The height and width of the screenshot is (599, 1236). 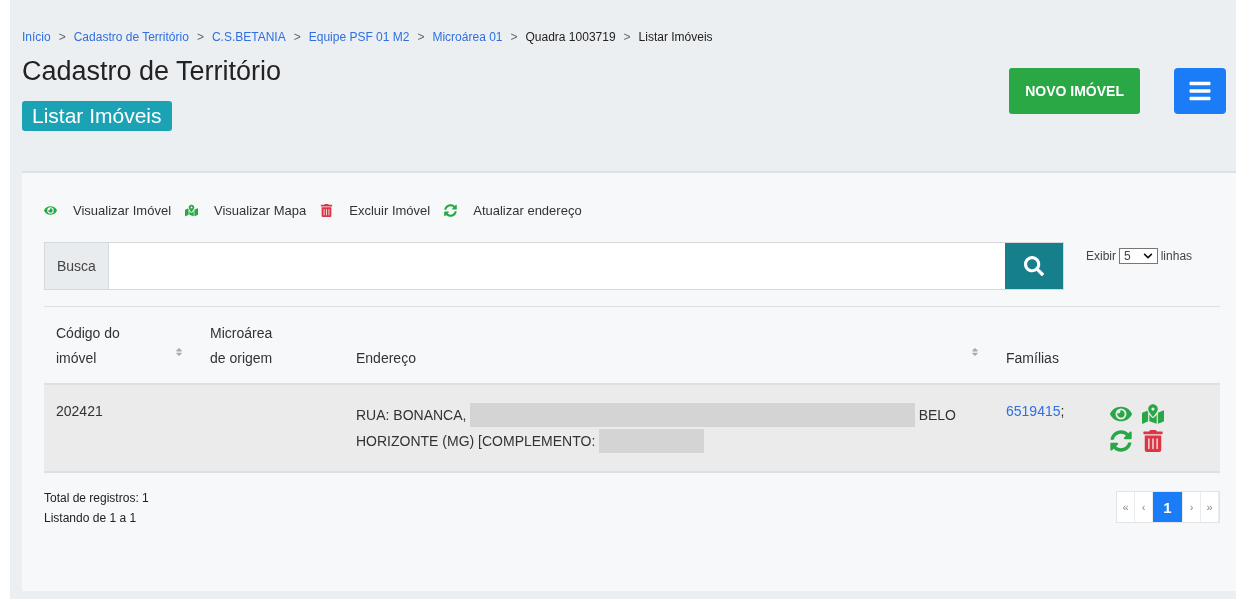 I want to click on breadcrumb-link: Microárea 01, so click(x=467, y=37).